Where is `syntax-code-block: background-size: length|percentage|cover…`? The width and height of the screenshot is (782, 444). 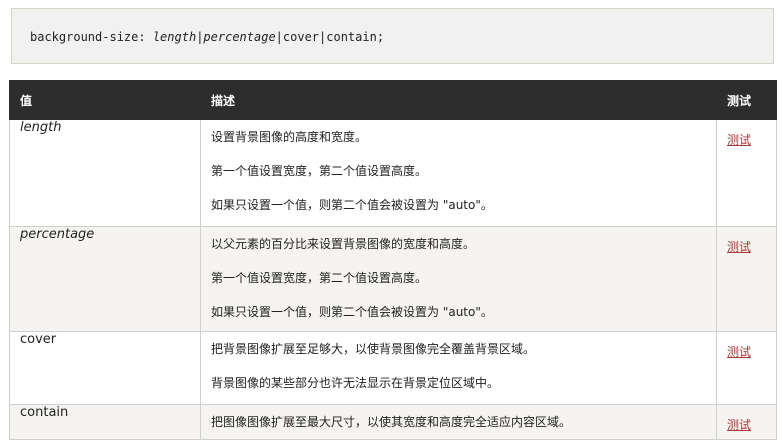 syntax-code-block: background-size: length|percentage|cover… is located at coordinates (392, 36).